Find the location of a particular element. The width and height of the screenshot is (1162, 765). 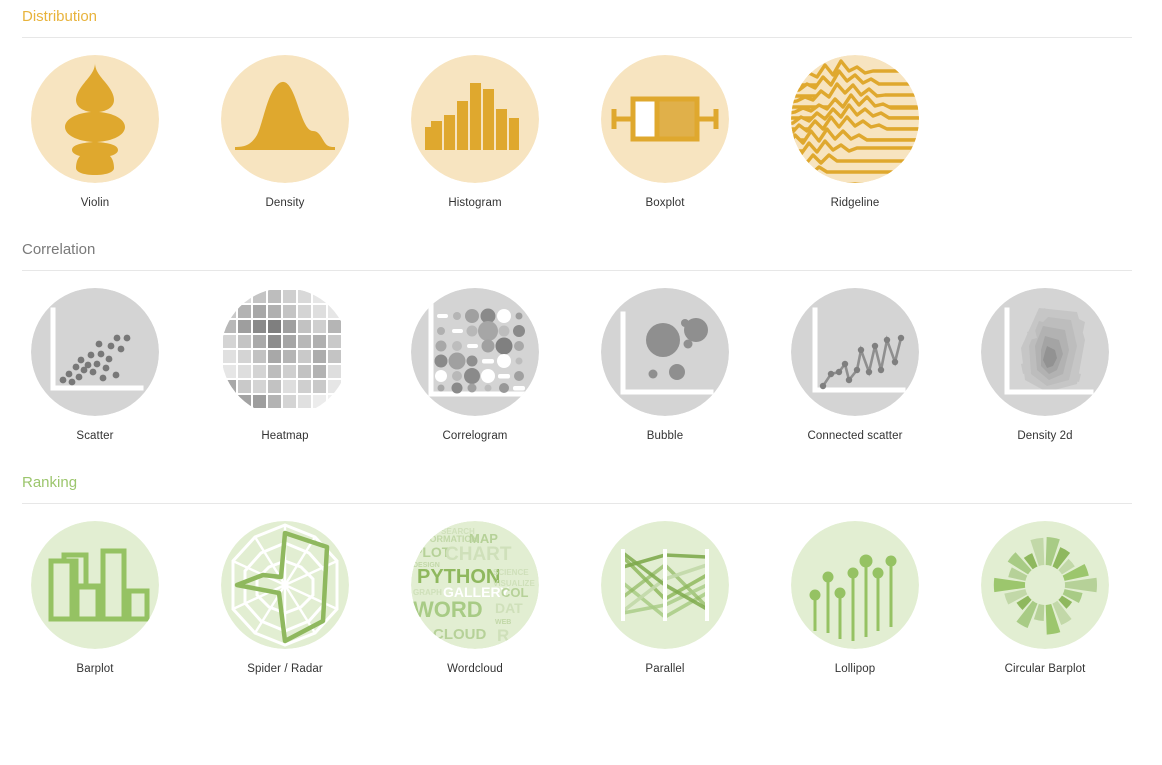

chart-card-label: Heatmap is located at coordinates (285, 436).